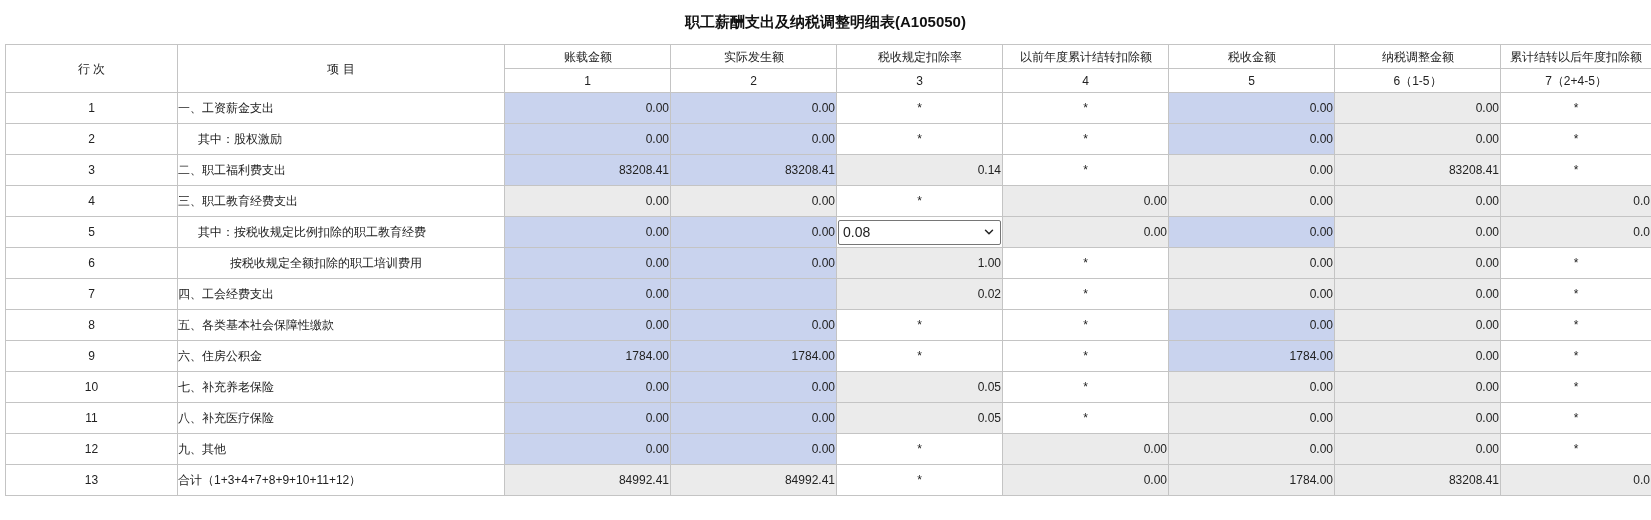 This screenshot has width=1651, height=520. I want to click on column-number: 7（2+4-5）, so click(1575, 80).